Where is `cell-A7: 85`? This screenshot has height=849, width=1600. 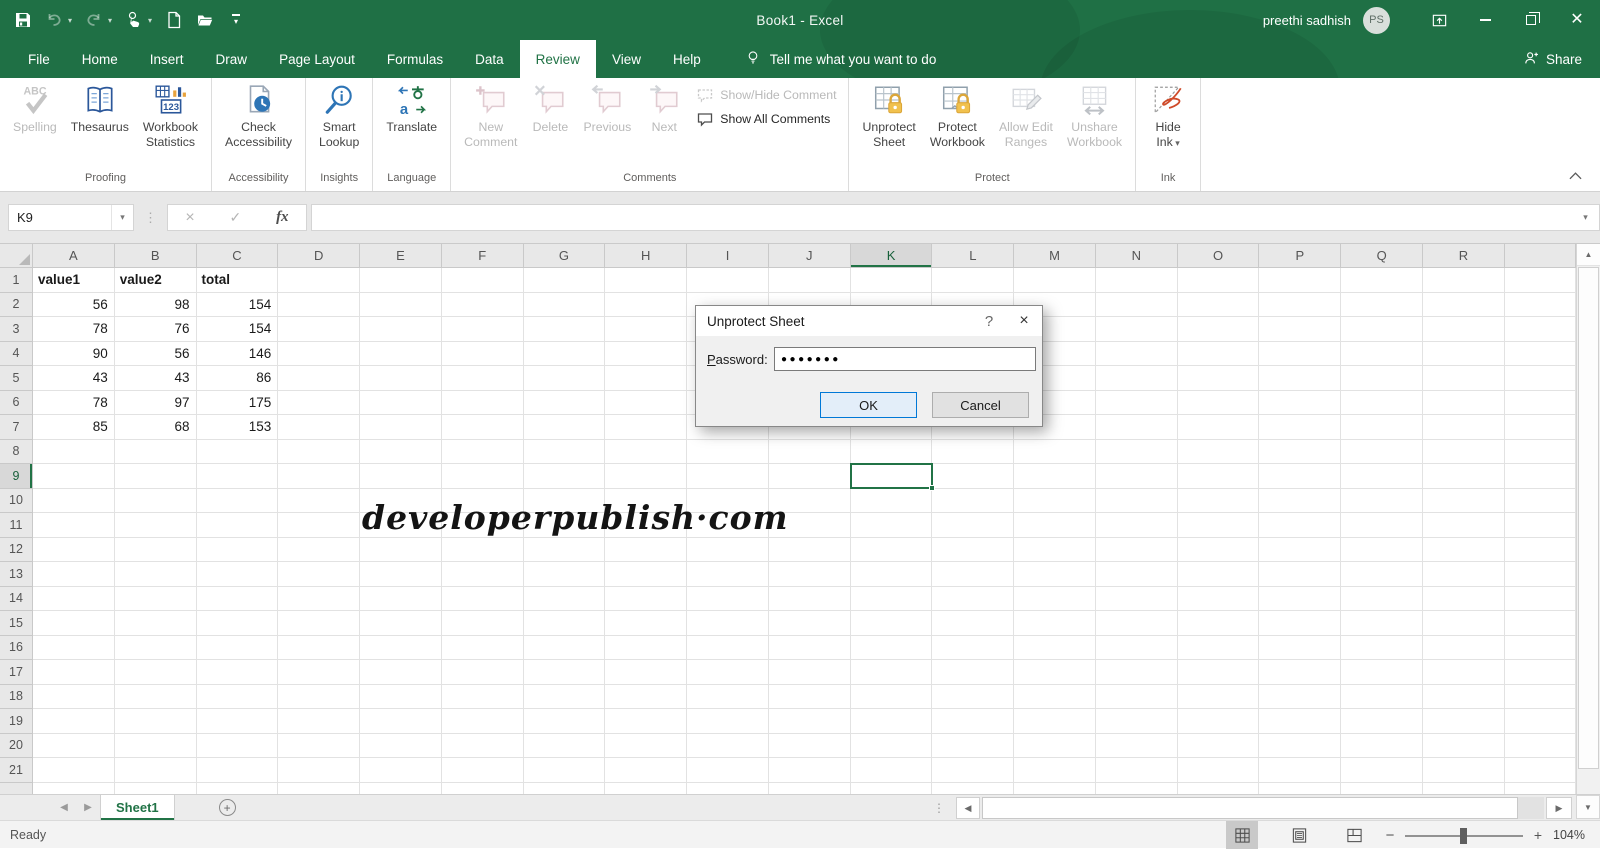
cell-A7: 85 is located at coordinates (74, 427).